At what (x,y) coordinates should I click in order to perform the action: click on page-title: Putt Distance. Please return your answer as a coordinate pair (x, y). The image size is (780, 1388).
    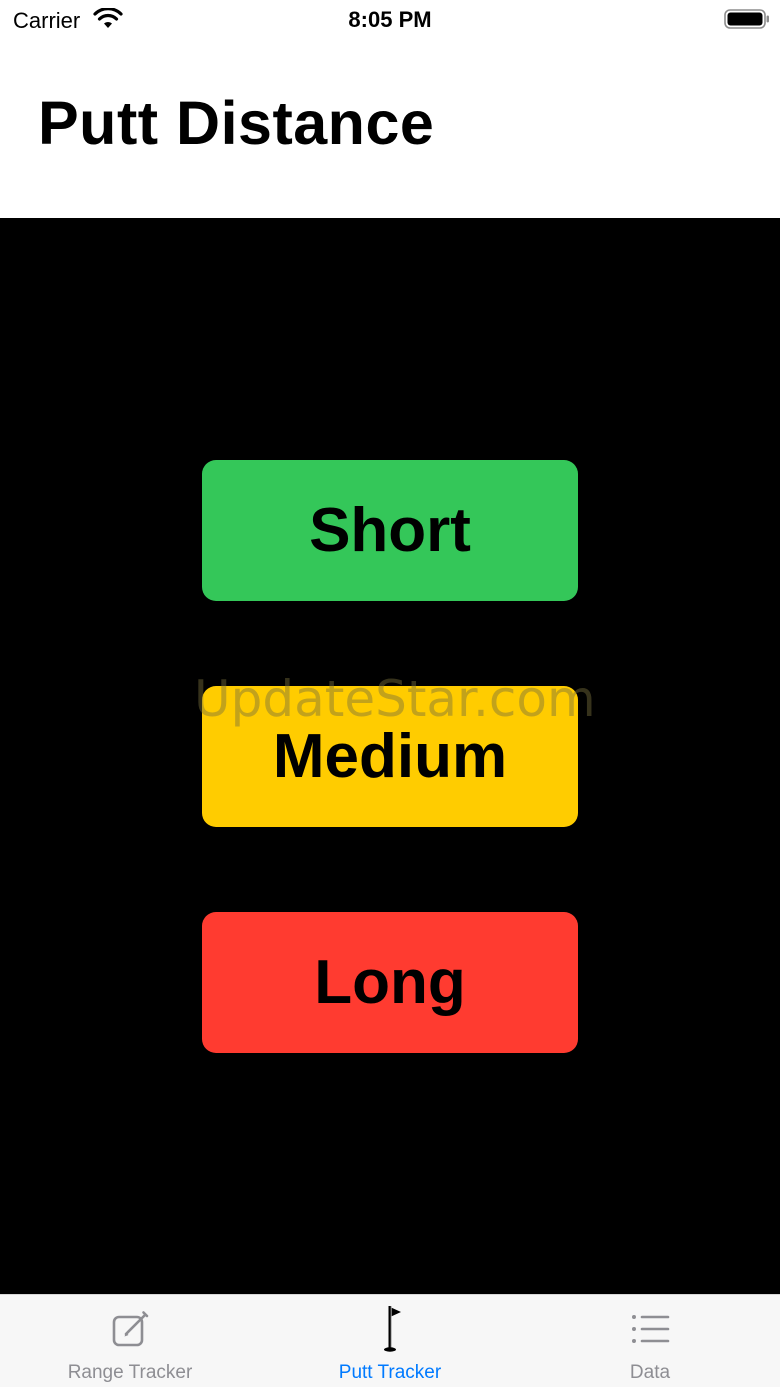
    Looking at the image, I should click on (236, 123).